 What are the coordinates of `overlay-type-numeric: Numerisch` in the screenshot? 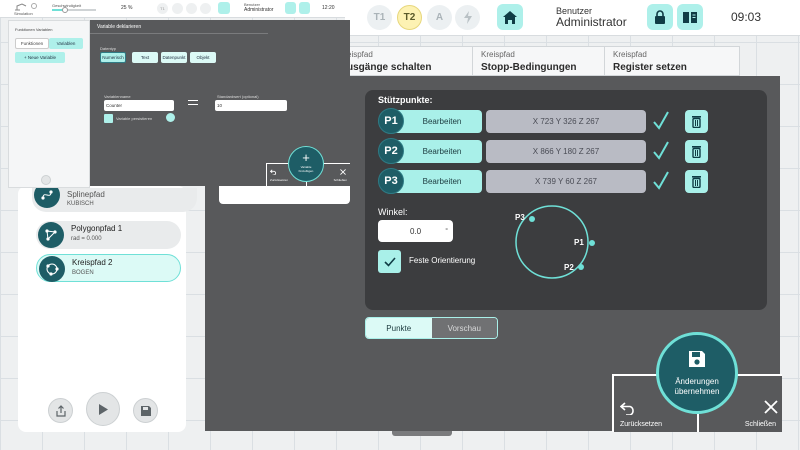 It's located at (113, 57).